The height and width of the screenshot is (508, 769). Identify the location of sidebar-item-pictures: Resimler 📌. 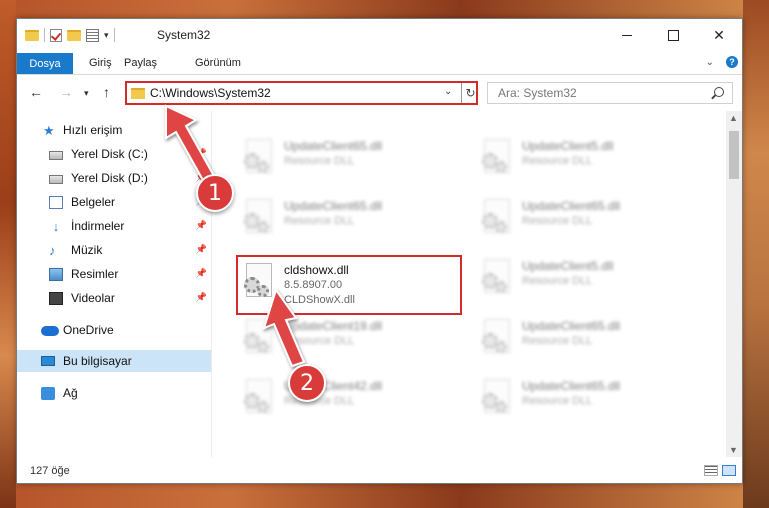
(114, 274).